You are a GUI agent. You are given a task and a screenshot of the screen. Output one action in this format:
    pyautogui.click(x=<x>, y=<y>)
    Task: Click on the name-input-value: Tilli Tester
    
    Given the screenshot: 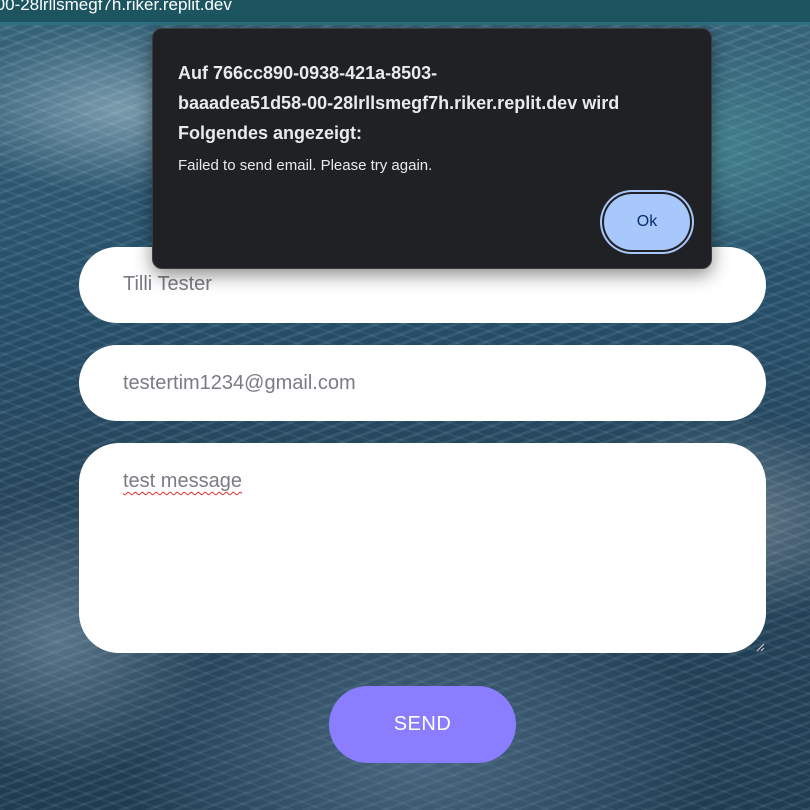 What is the action you would take?
    pyautogui.click(x=167, y=284)
    